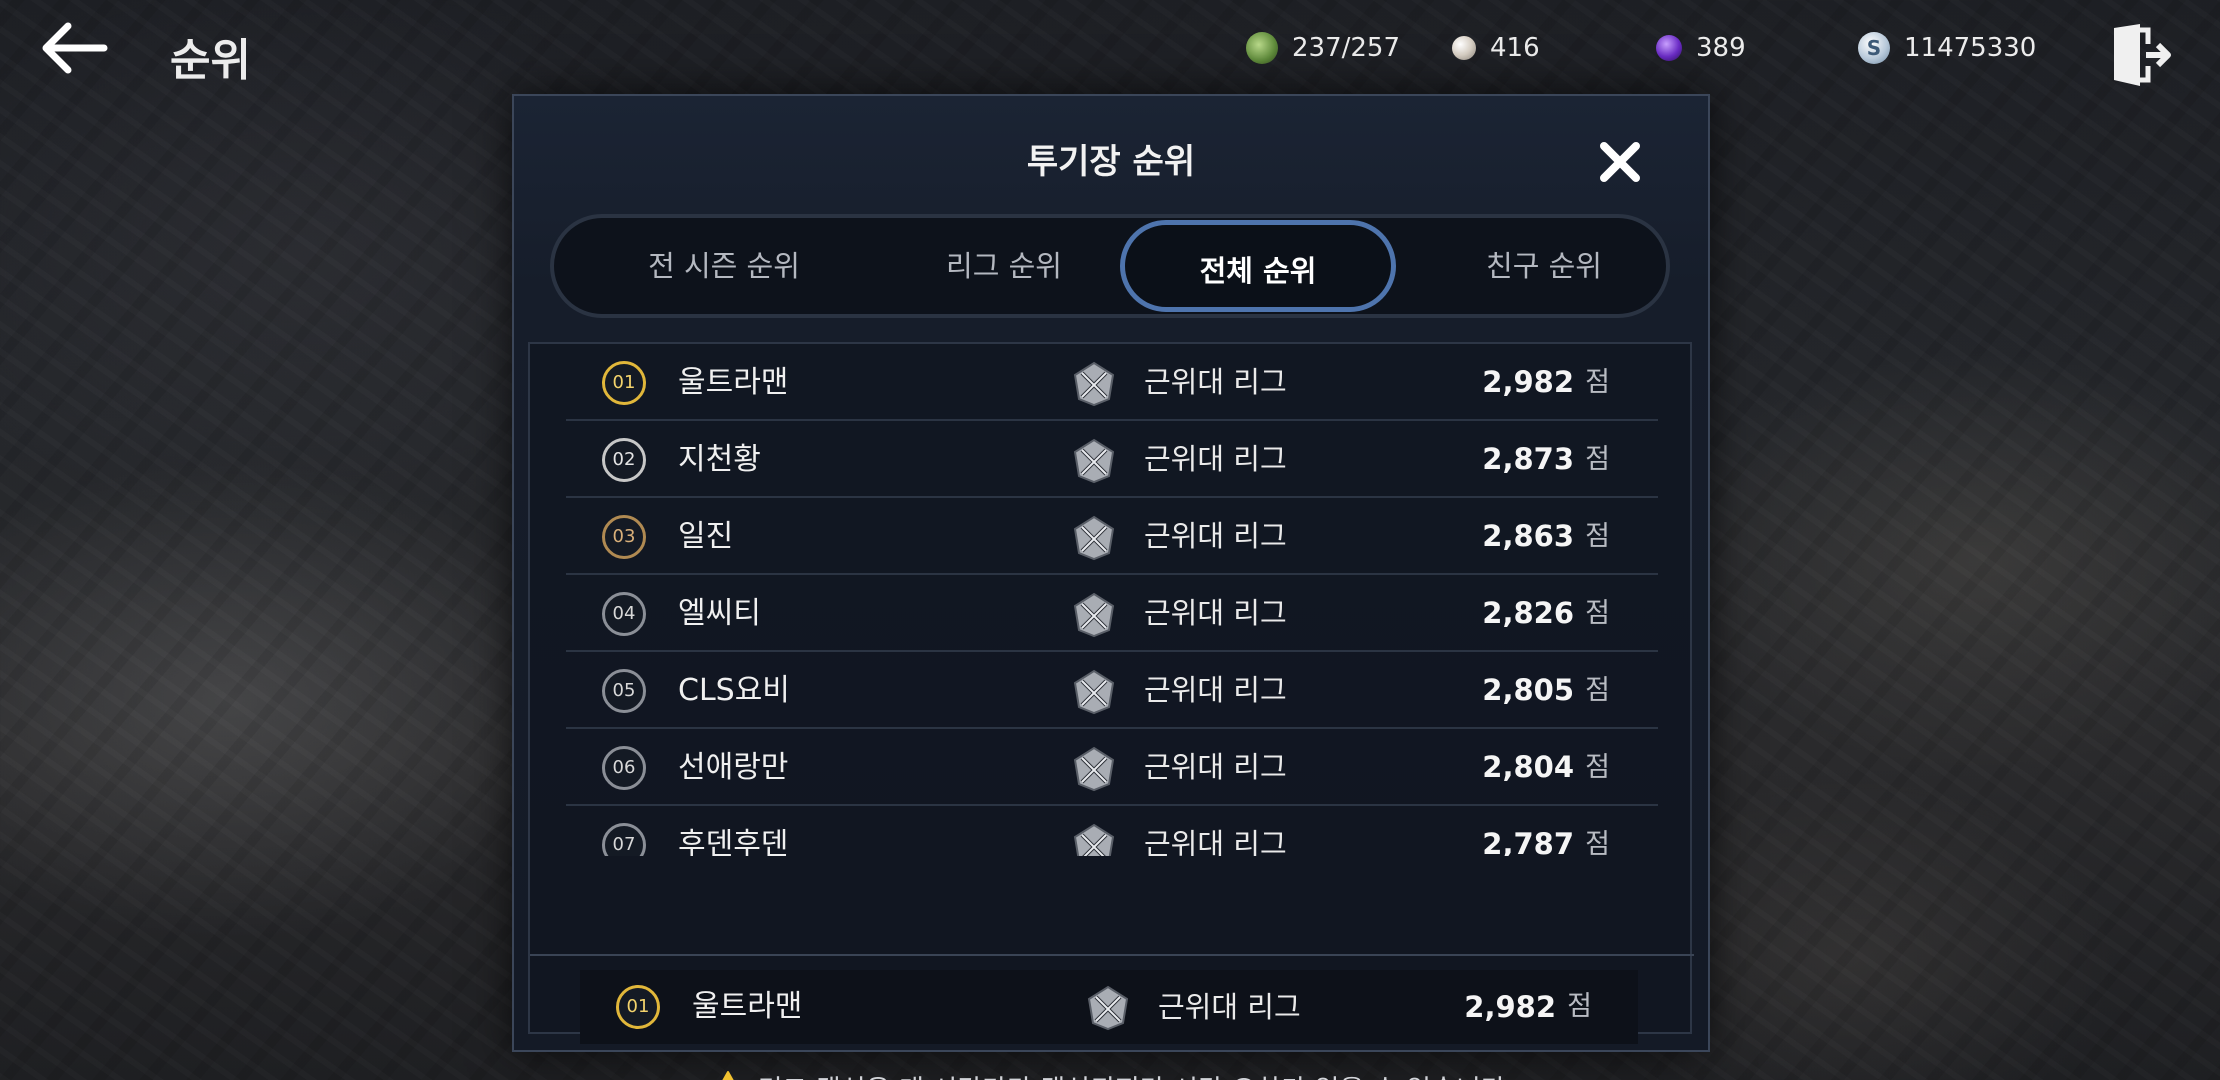 This screenshot has height=1080, width=2220. I want to click on tab-last-season: 전 시즌 순위, so click(724, 266).